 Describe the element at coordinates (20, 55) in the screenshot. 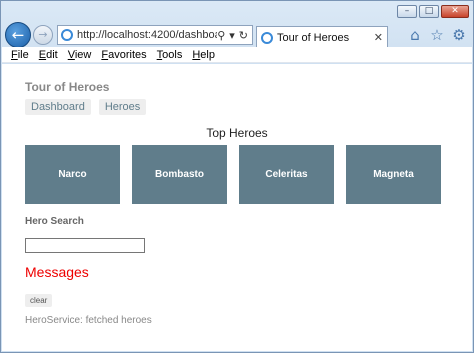

I see `menu-file: File` at that location.